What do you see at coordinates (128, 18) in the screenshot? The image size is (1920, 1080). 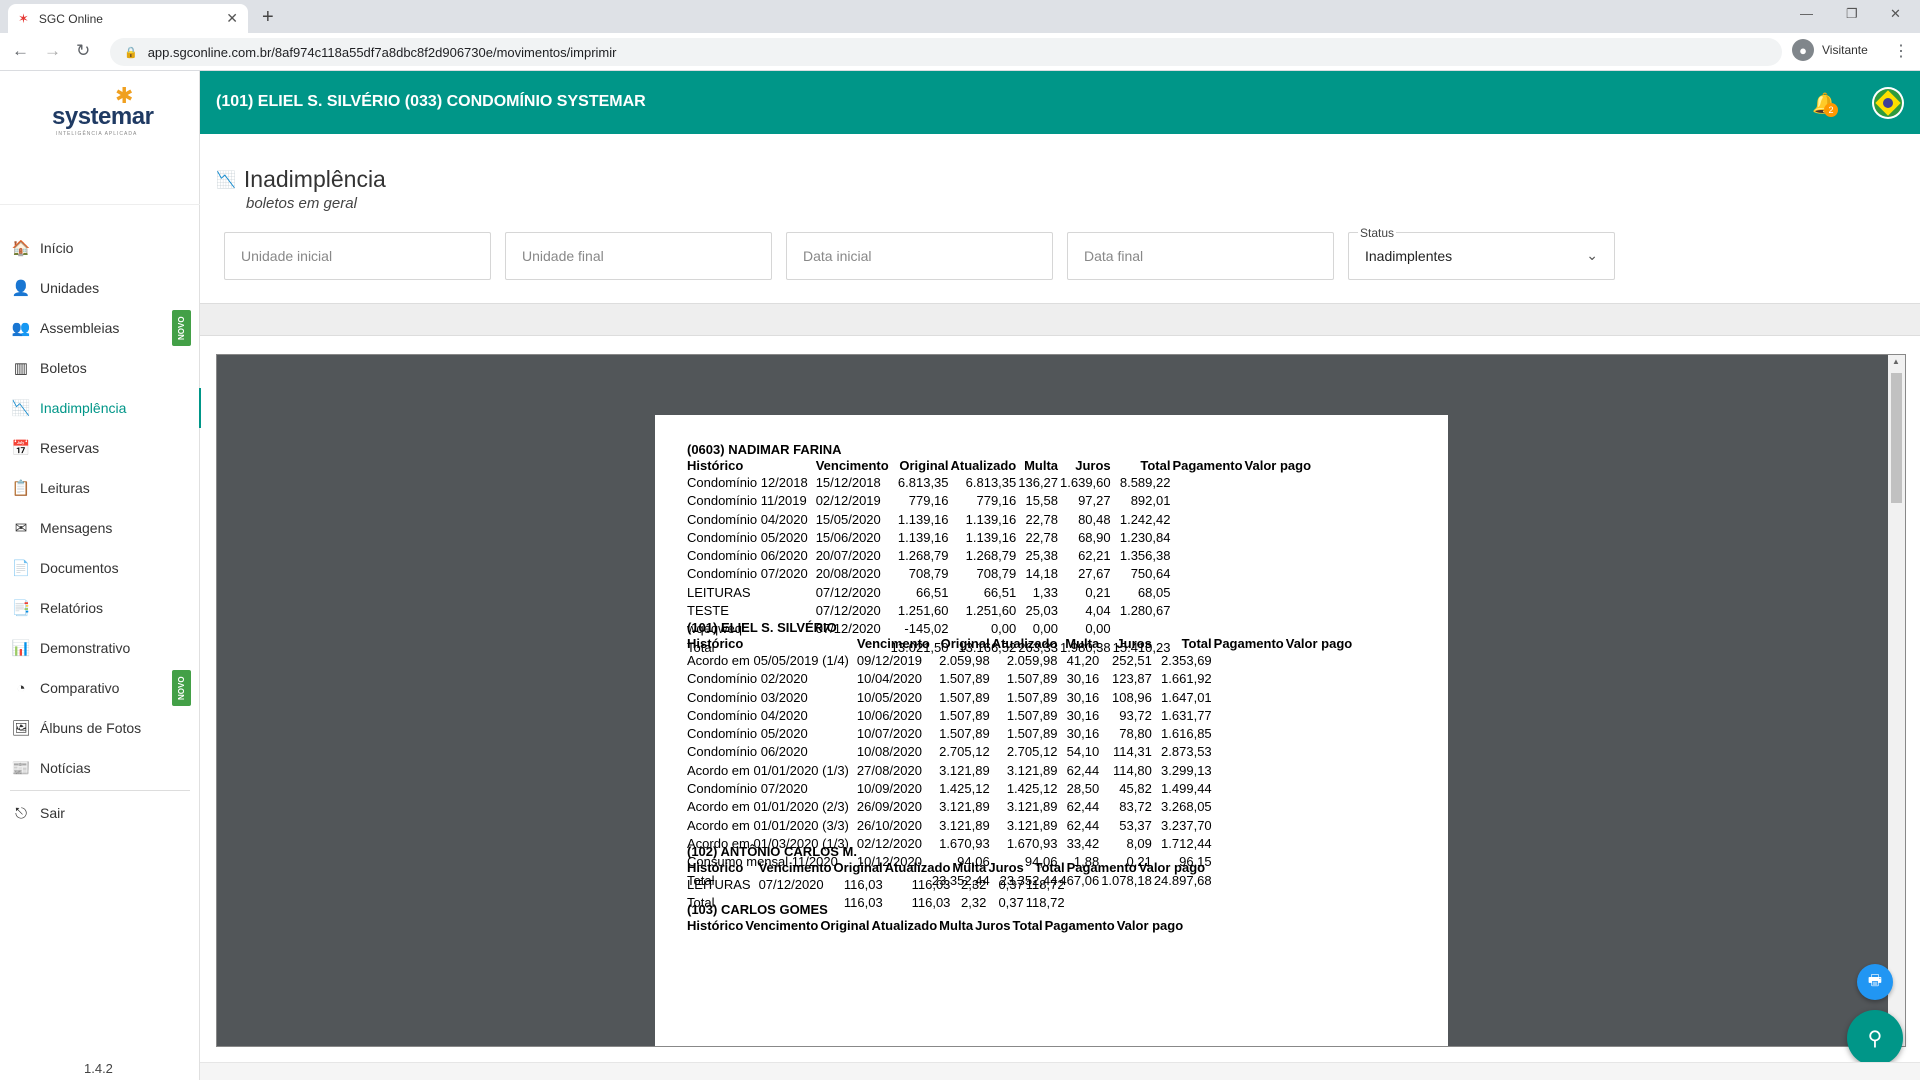 I see `browser-tab: ✶ SGC Online ✕` at bounding box center [128, 18].